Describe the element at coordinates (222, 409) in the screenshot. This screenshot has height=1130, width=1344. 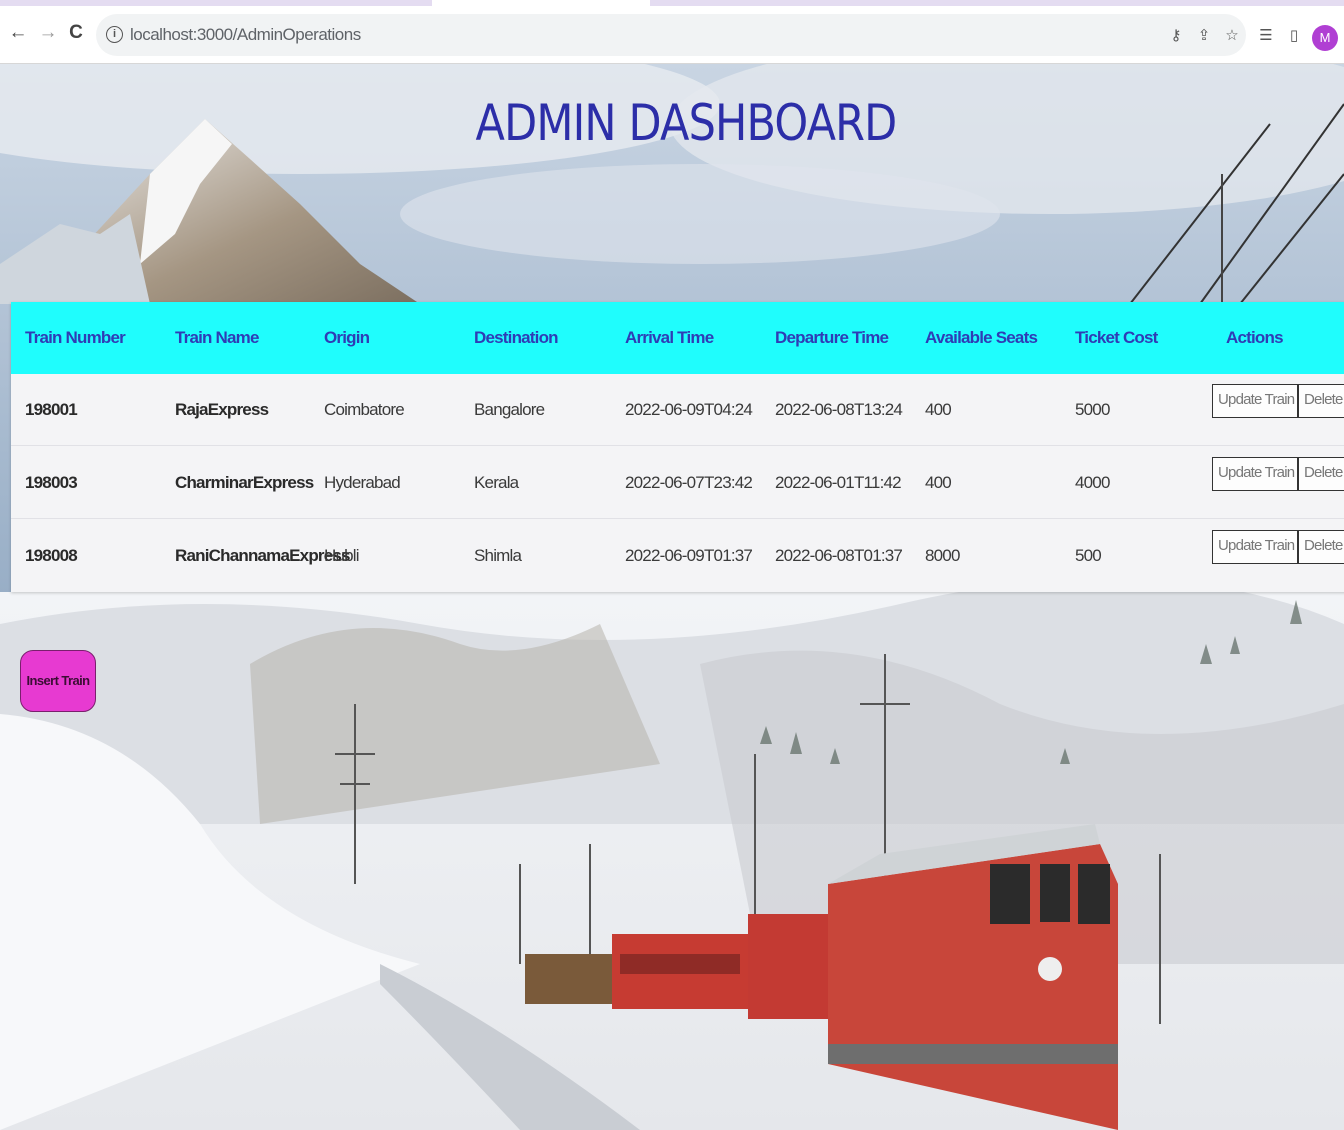
I see `cell-train-name: RajaExpress` at that location.